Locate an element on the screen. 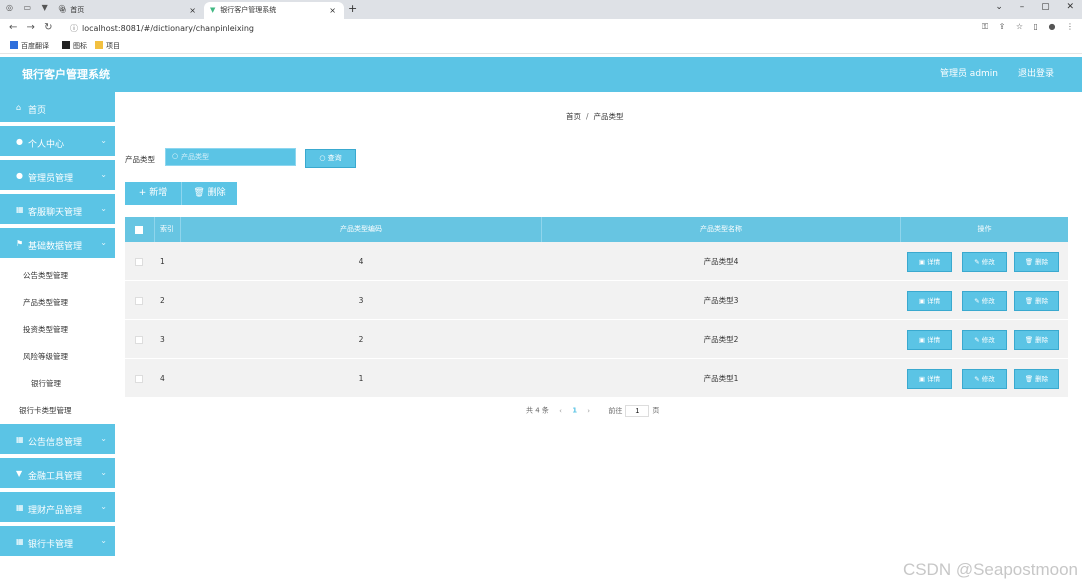 The height and width of the screenshot is (584, 1082). user-icon: ● is located at coordinates (19, 141).